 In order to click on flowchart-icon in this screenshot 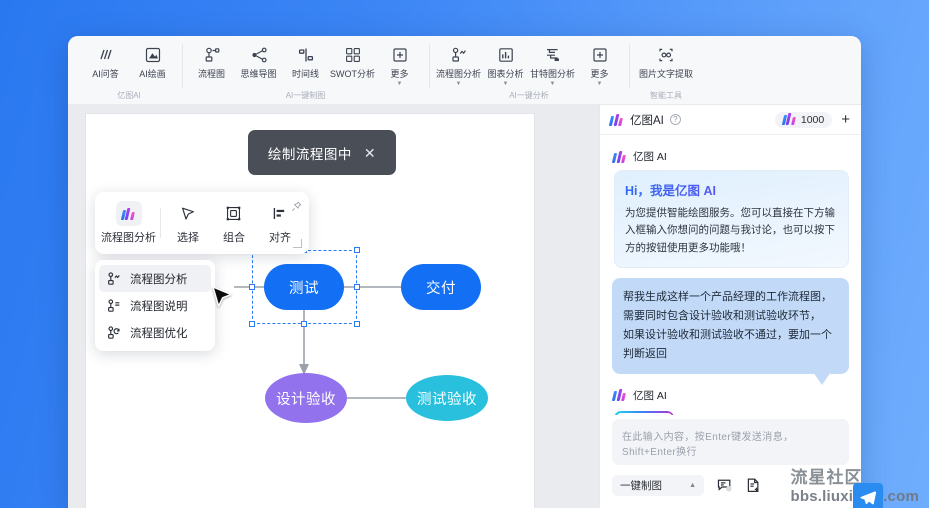, I will do `click(212, 55)`.